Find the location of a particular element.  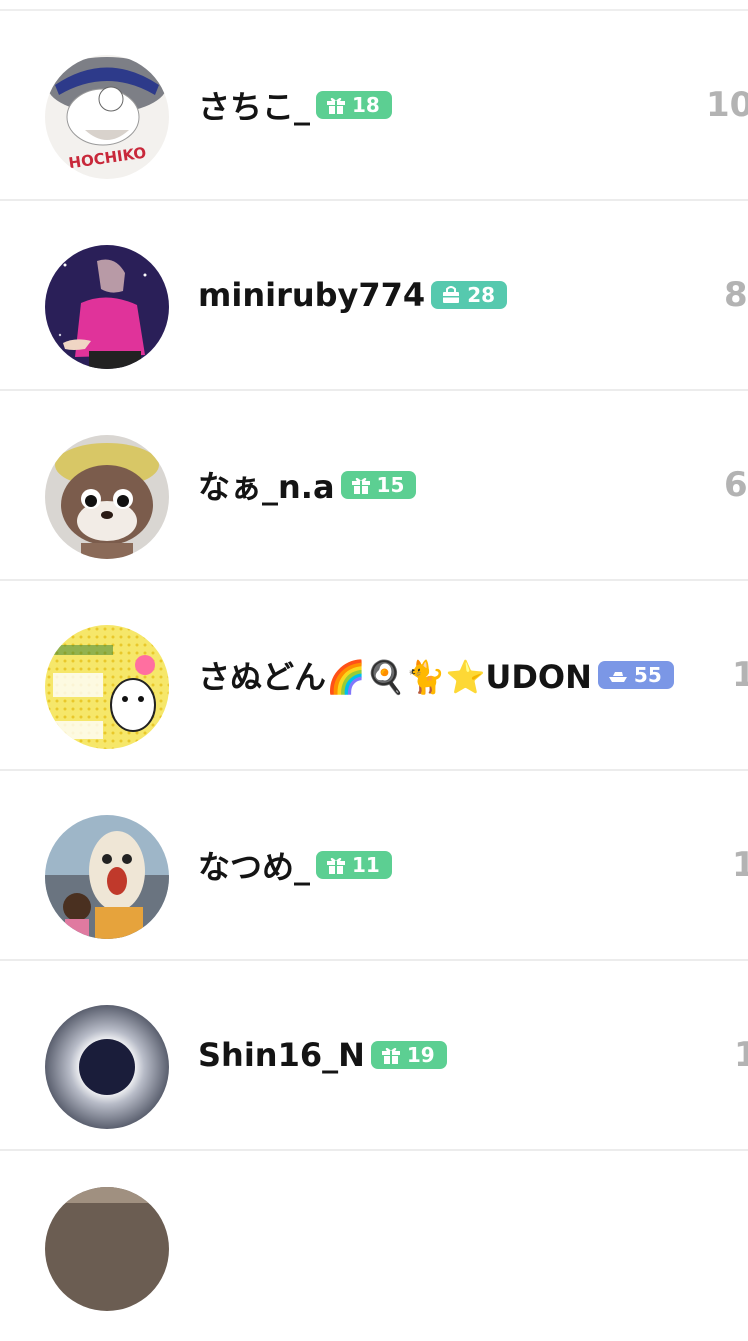

username: Shin16_N is located at coordinates (281, 1055).